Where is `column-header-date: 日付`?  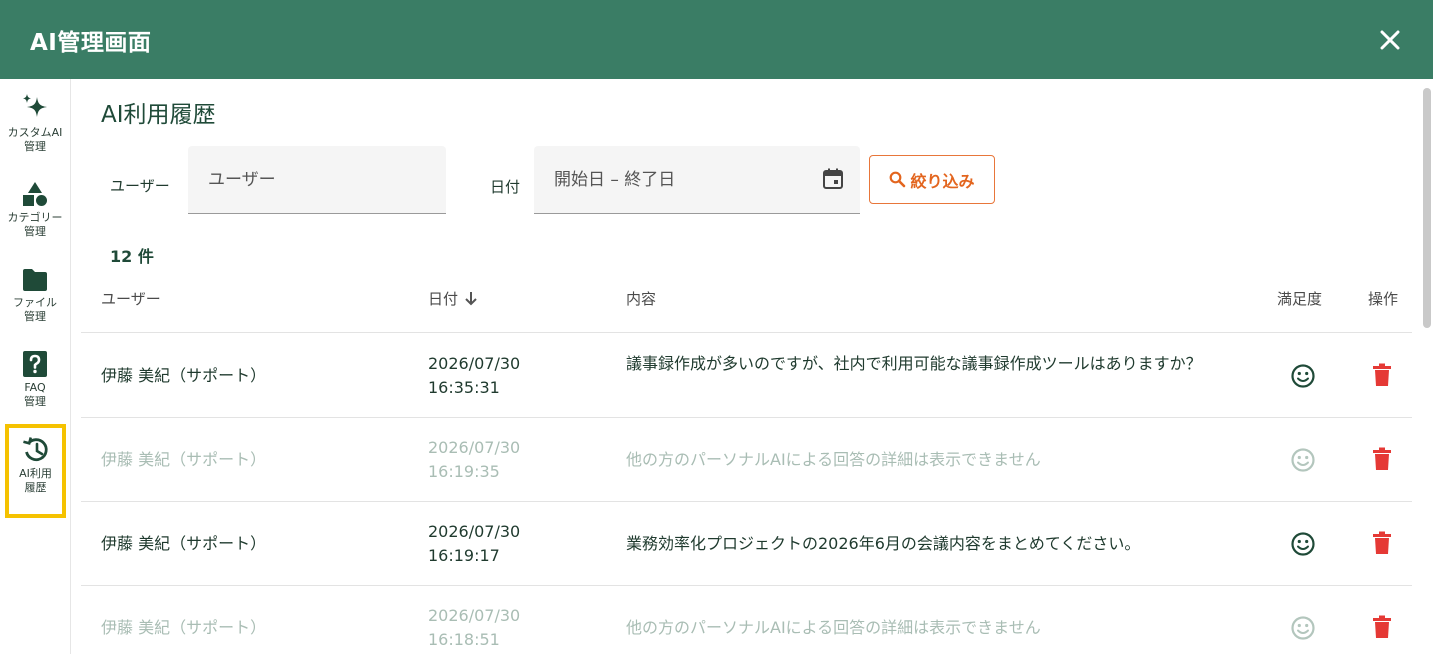 column-header-date: 日付 is located at coordinates (453, 298).